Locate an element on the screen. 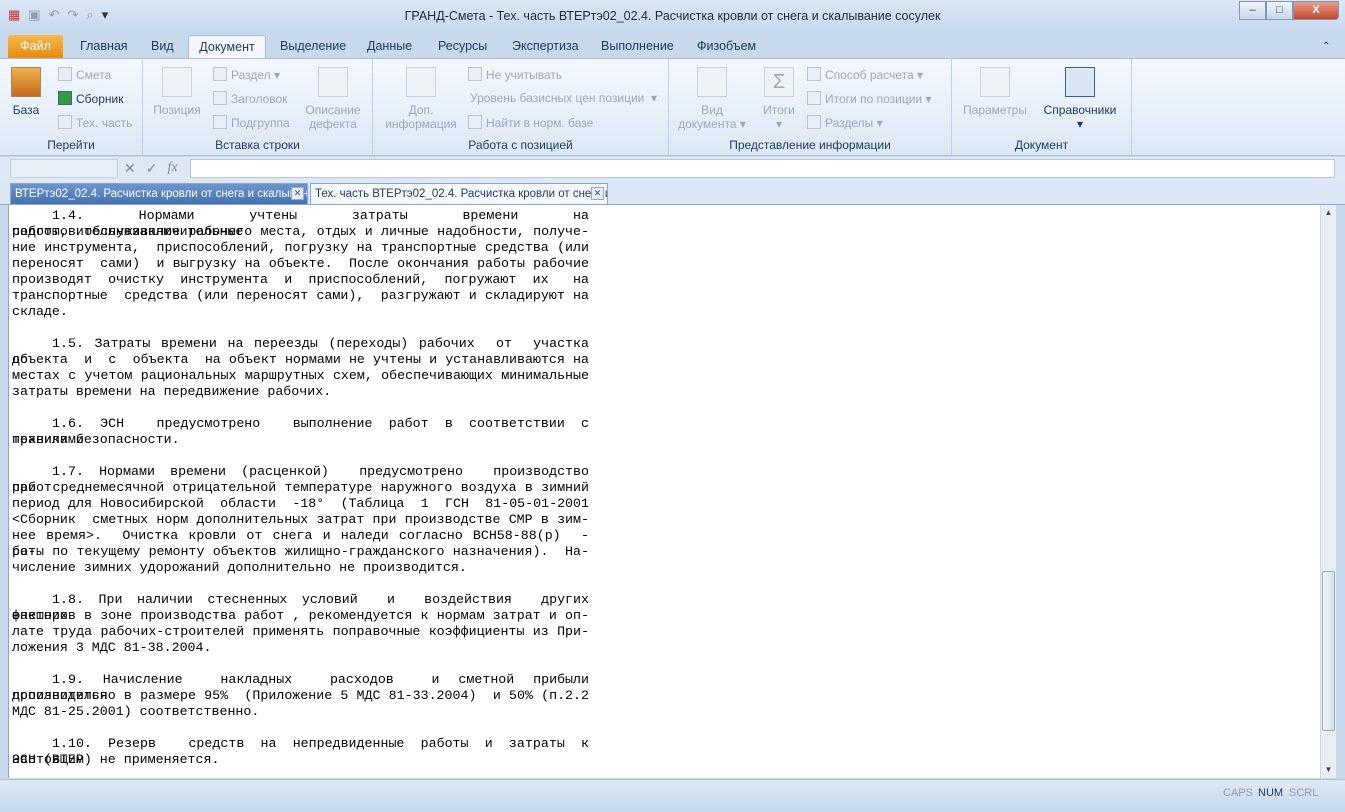 The image size is (1345, 812). price-level-dropdown: Уровень базисных цен позиции ▾ is located at coordinates (563, 98).